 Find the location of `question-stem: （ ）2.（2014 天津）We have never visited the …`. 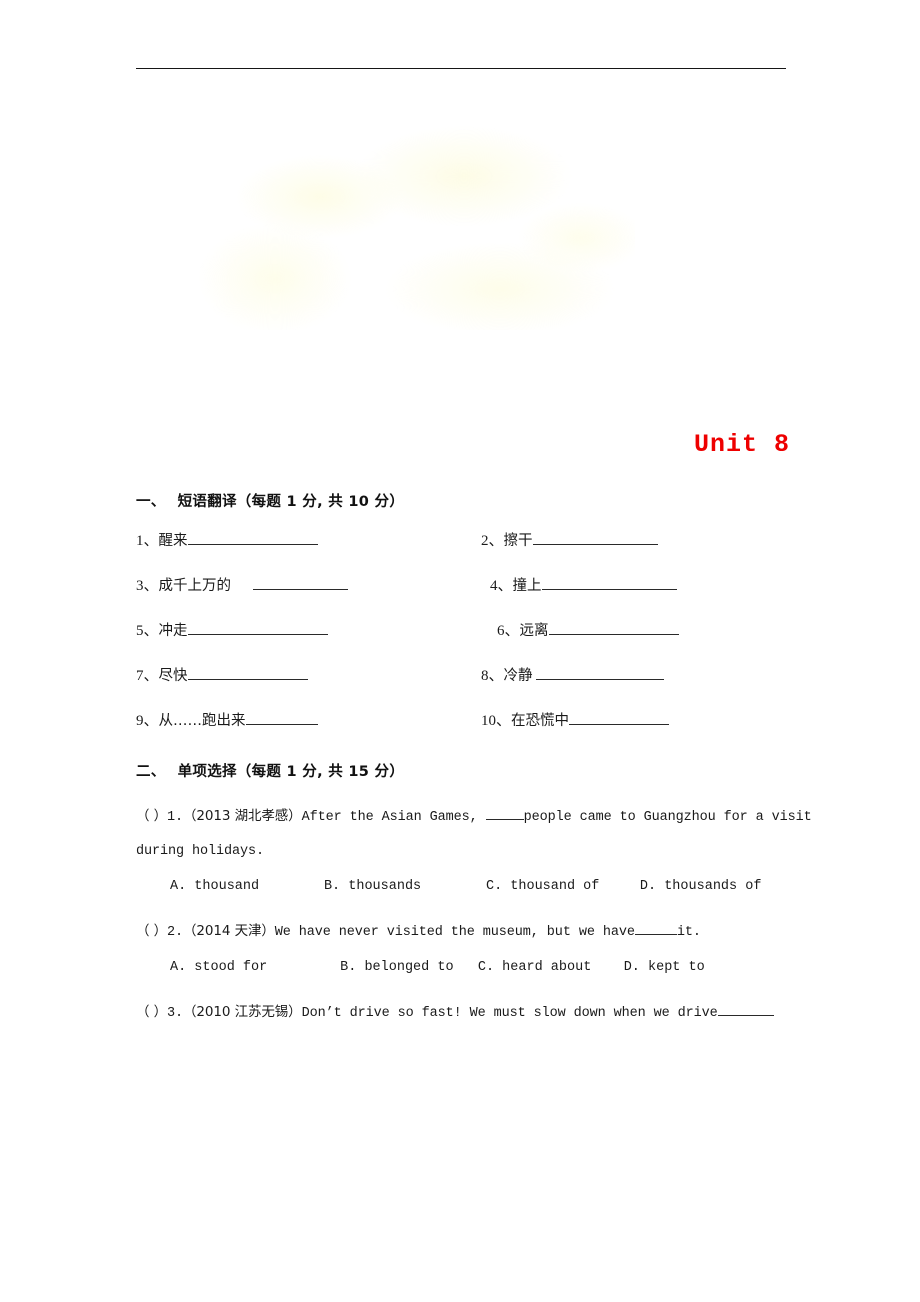

question-stem: （ ）2.（2014 天津）We have never visited the … is located at coordinates (481, 932).